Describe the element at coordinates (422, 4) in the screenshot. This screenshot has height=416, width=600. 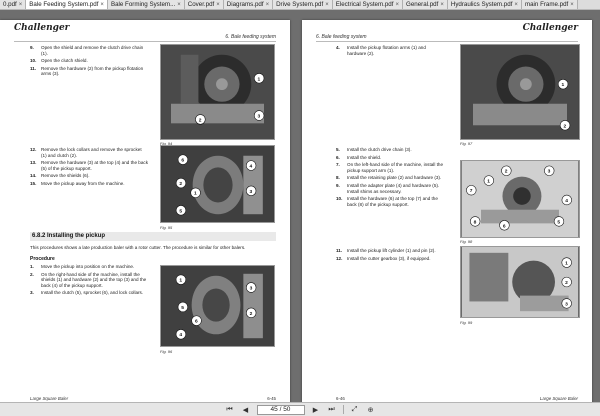
I see `tab-label: General.pdf` at that location.